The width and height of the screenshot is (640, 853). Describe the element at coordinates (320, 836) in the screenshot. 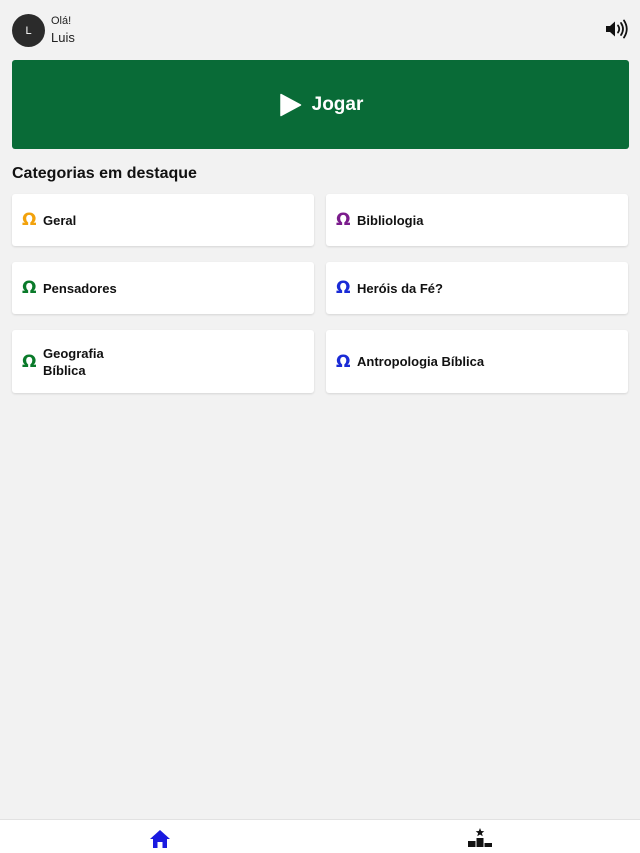

I see `bottom-nav` at that location.